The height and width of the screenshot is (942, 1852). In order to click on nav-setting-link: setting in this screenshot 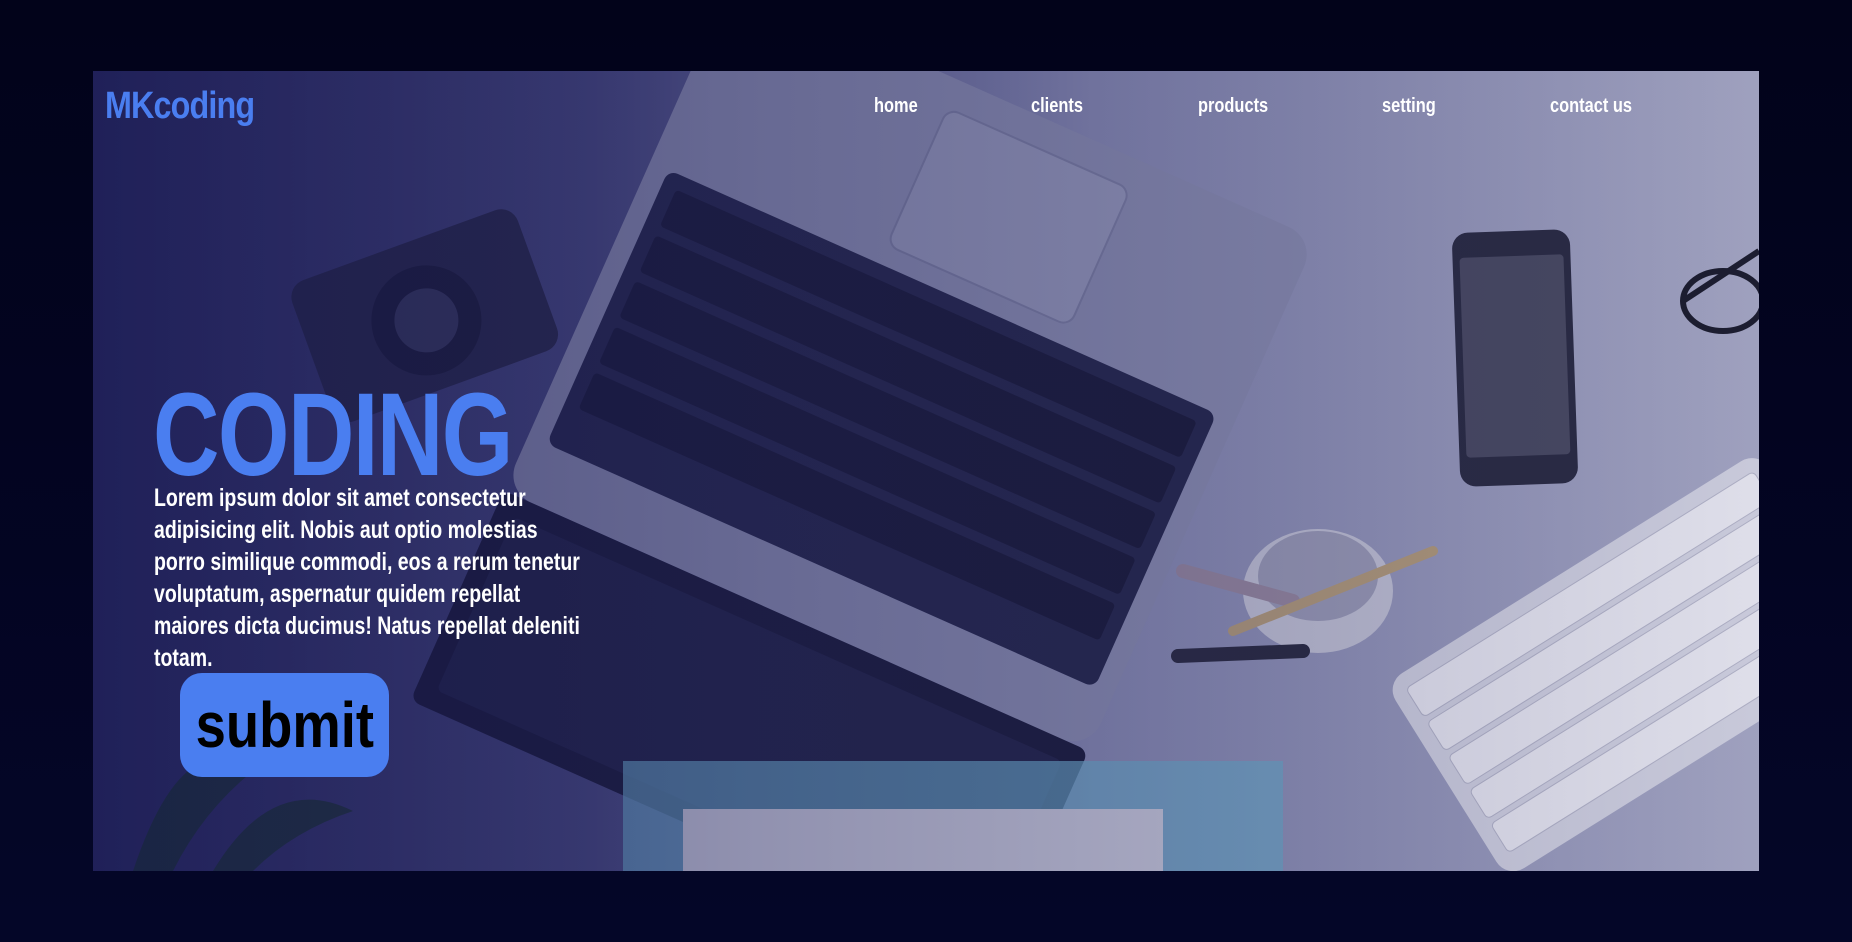, I will do `click(1409, 106)`.